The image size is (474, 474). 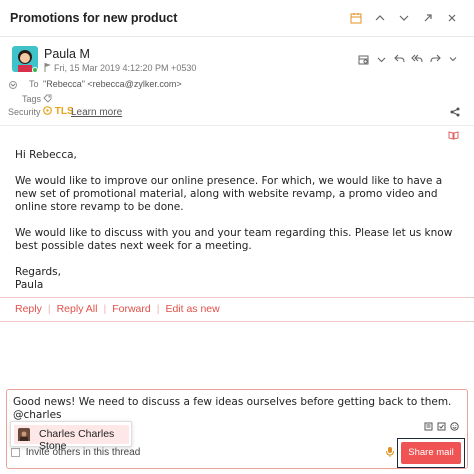 I want to click on emoji-icon, so click(x=454, y=427).